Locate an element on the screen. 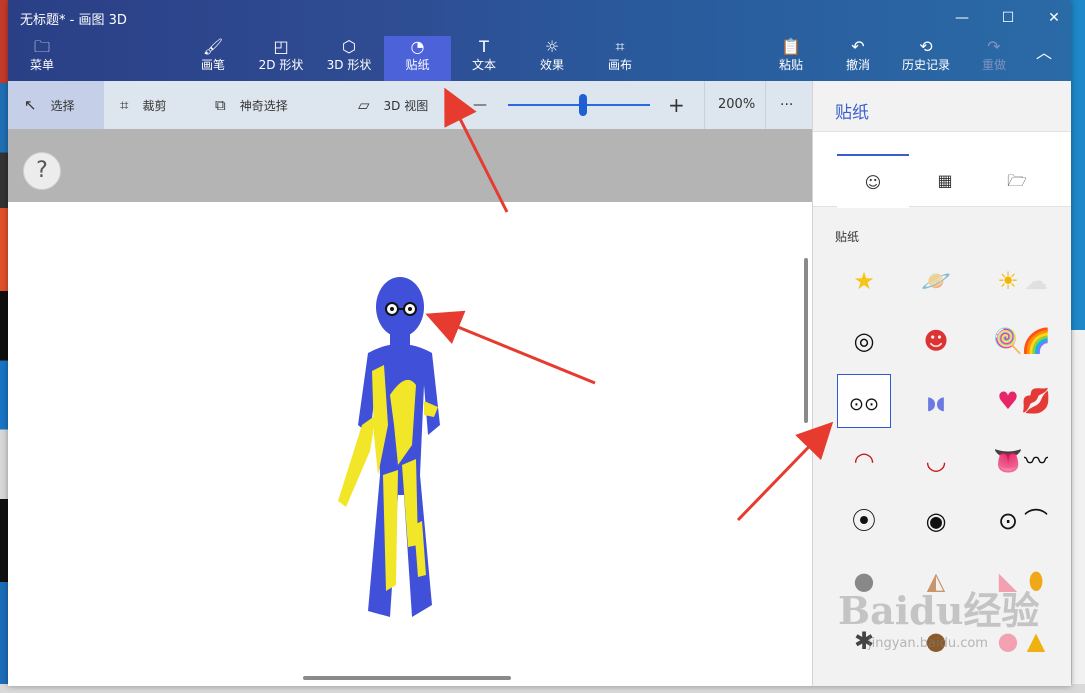 This screenshot has height=693, width=1085. cursor-icon: ↖ is located at coordinates (30, 105).